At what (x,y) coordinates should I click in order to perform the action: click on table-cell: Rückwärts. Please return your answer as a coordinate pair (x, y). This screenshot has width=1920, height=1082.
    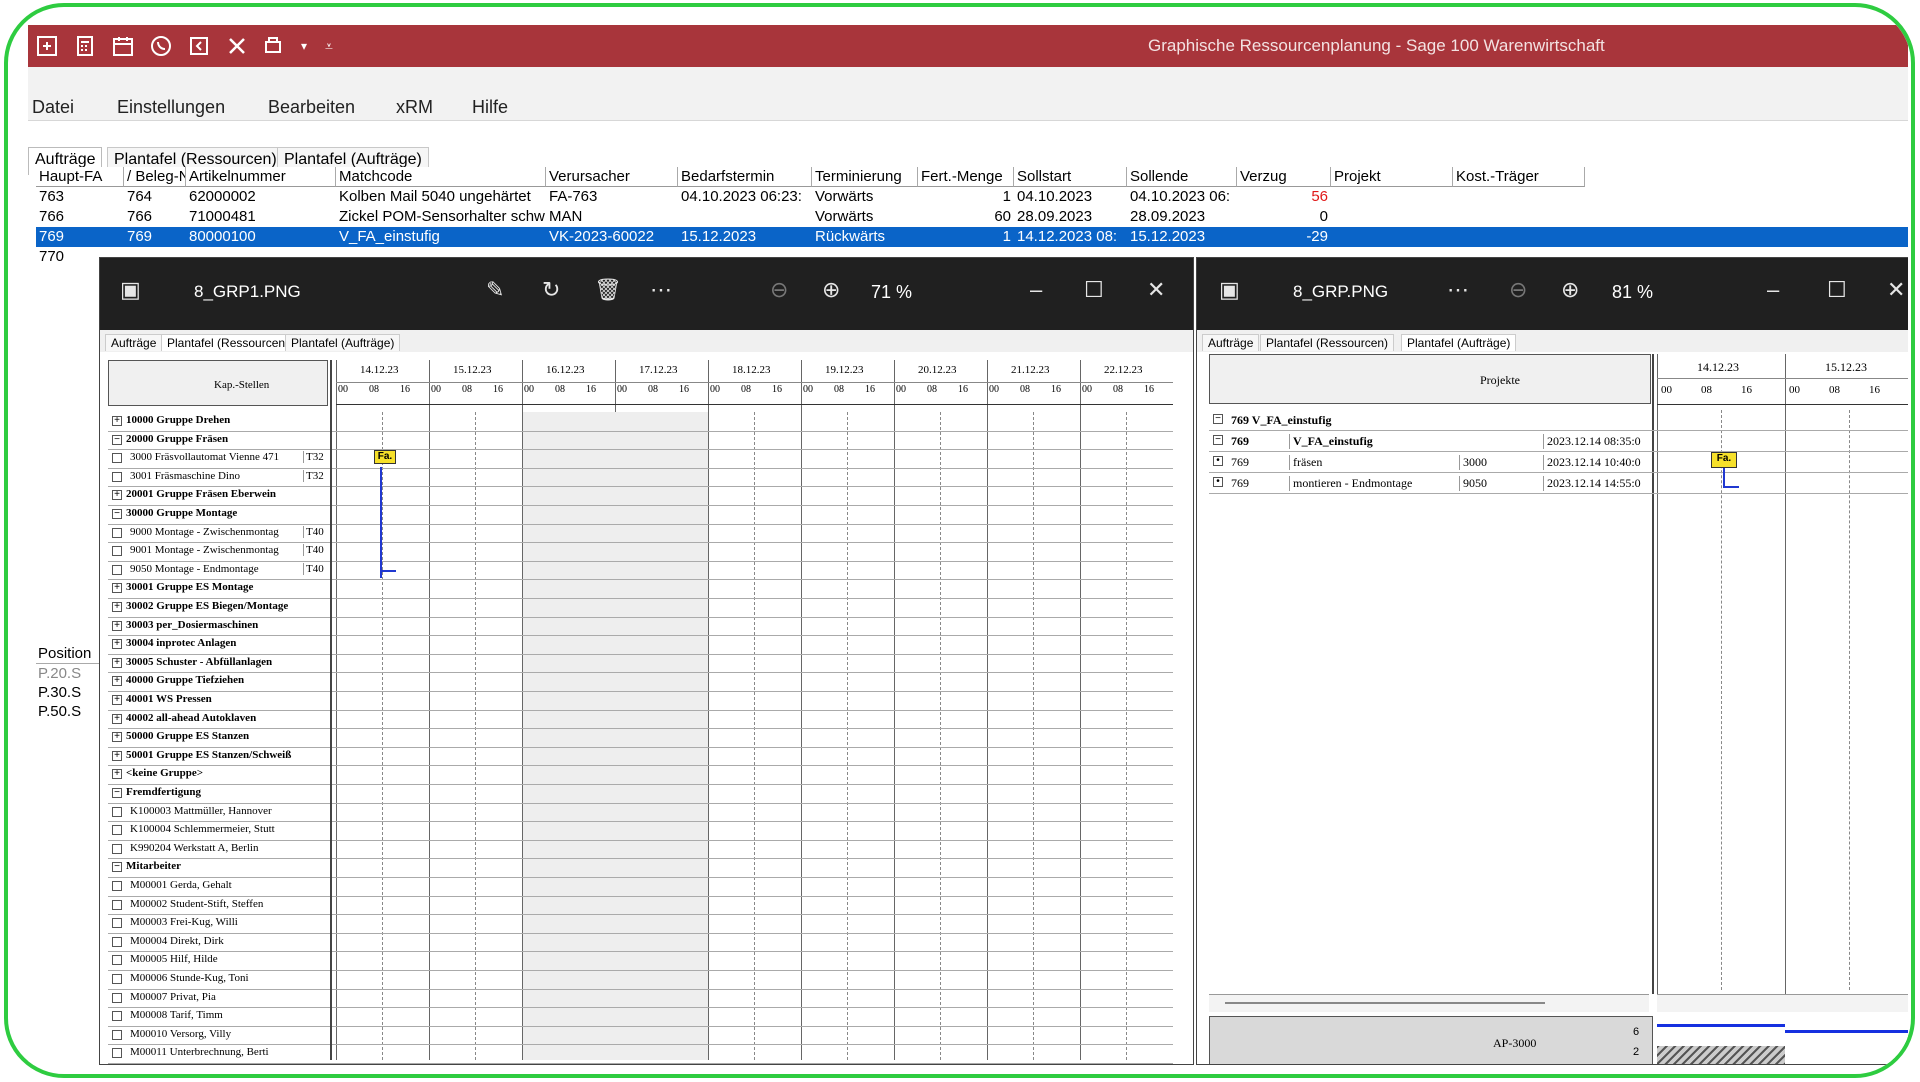
    Looking at the image, I should click on (865, 237).